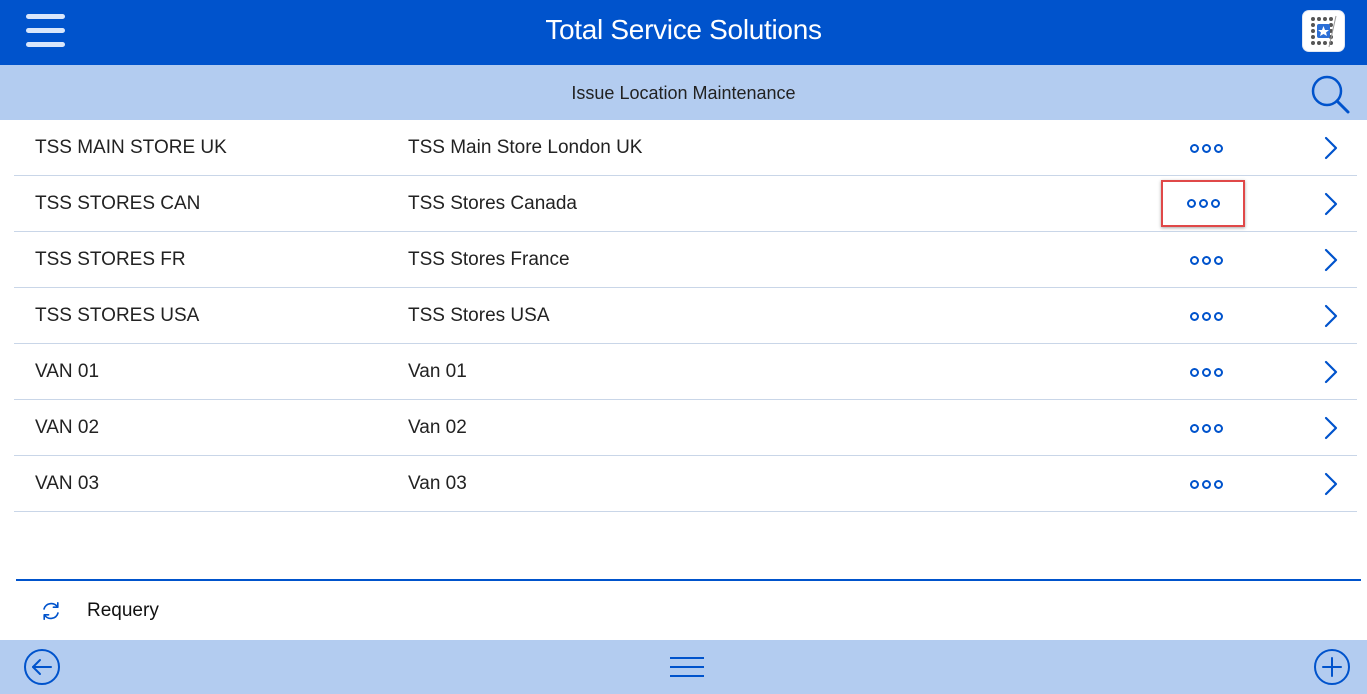  What do you see at coordinates (1330, 94) in the screenshot?
I see `search-icon` at bounding box center [1330, 94].